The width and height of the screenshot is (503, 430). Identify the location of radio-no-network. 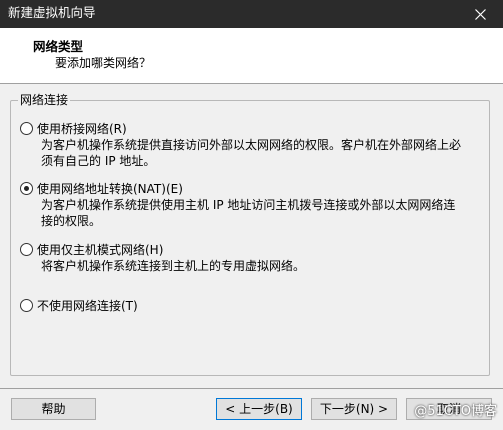
(26, 305).